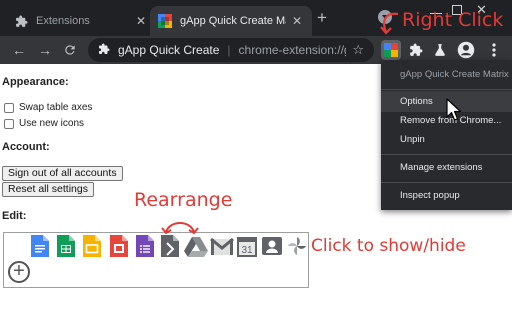 The width and height of the screenshot is (512, 320). What do you see at coordinates (45, 50) in the screenshot?
I see `forward-icon: →` at bounding box center [45, 50].